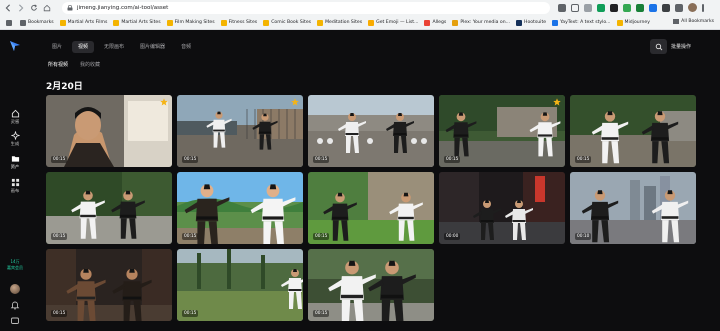 The height and width of the screenshot is (331, 720). What do you see at coordinates (15, 321) in the screenshot?
I see `message-icon` at bounding box center [15, 321].